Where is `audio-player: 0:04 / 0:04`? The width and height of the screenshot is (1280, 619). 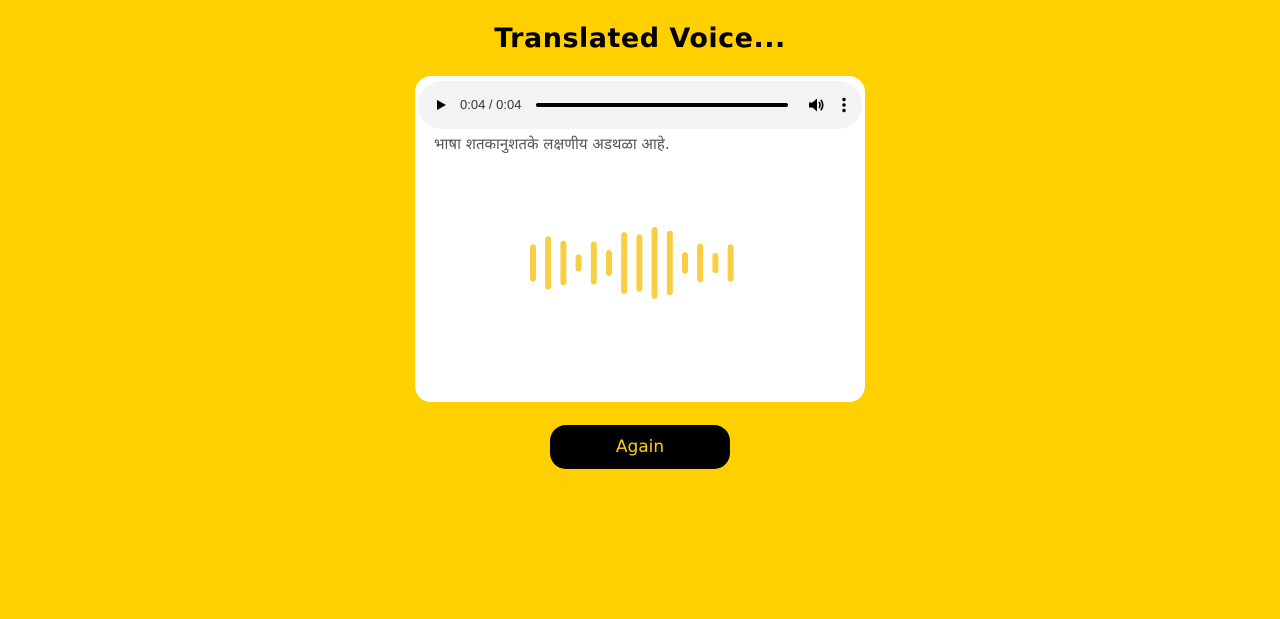 audio-player: 0:04 / 0:04 is located at coordinates (640, 105).